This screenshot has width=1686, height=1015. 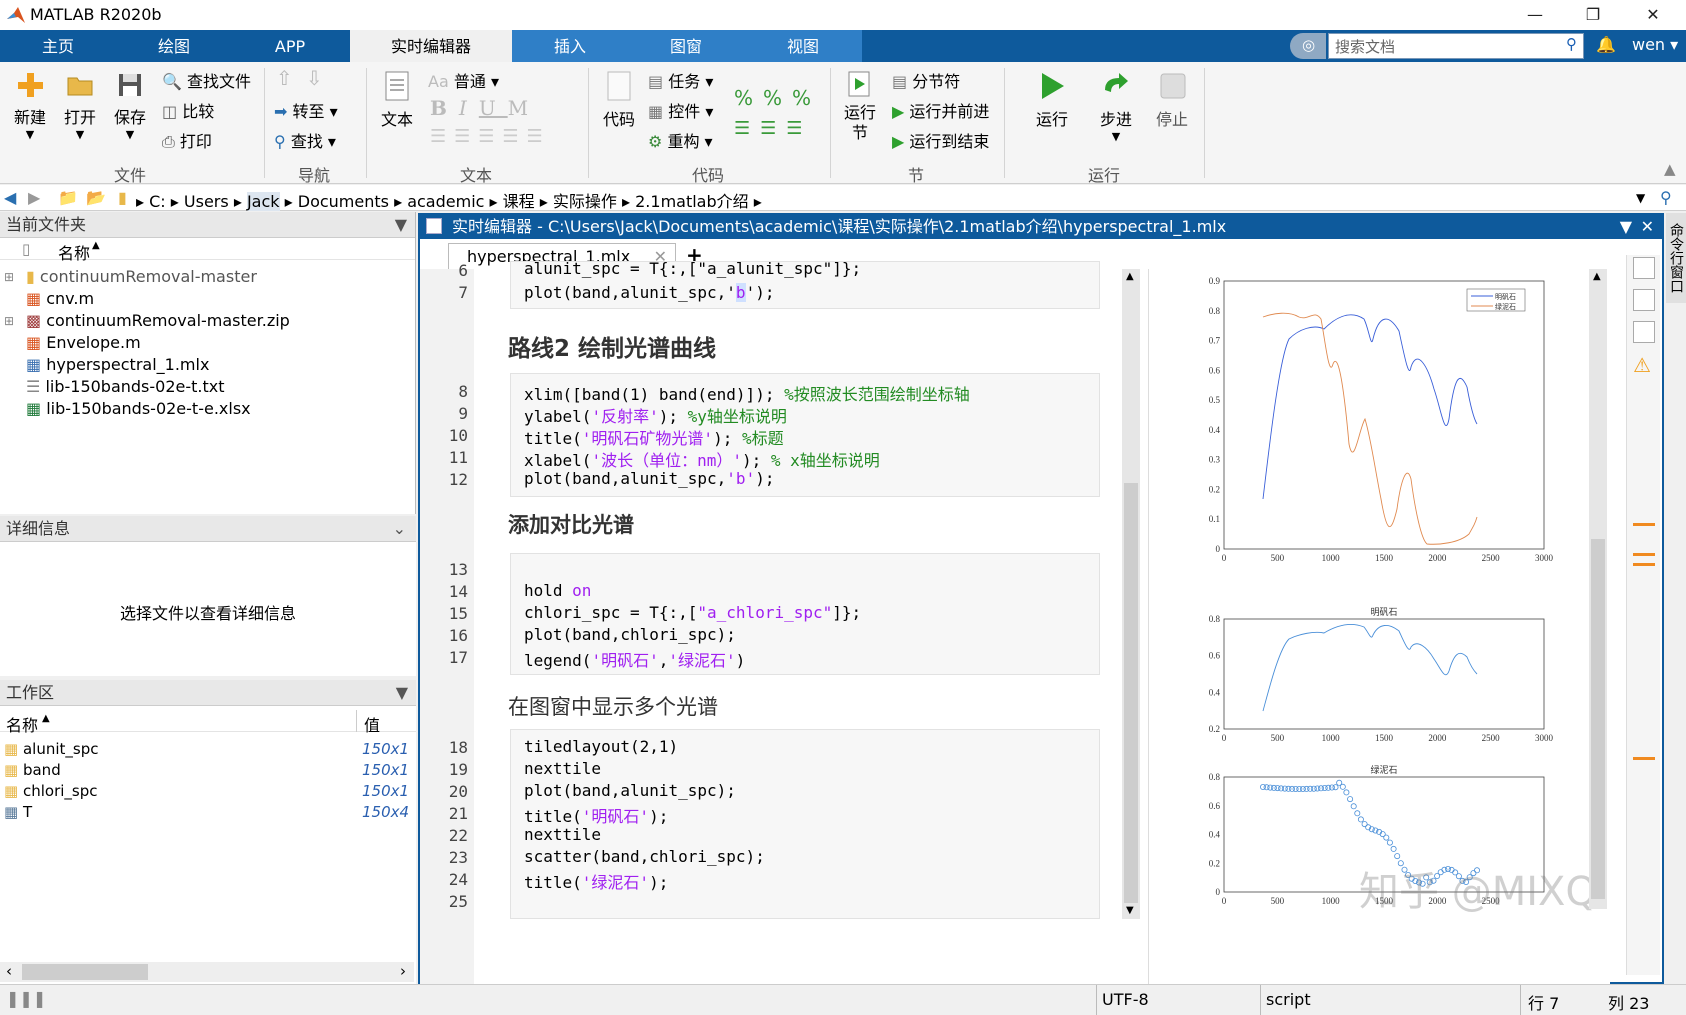 What do you see at coordinates (209, 793) in the screenshot?
I see `table-row: ▦ chlori_spc 150x1` at bounding box center [209, 793].